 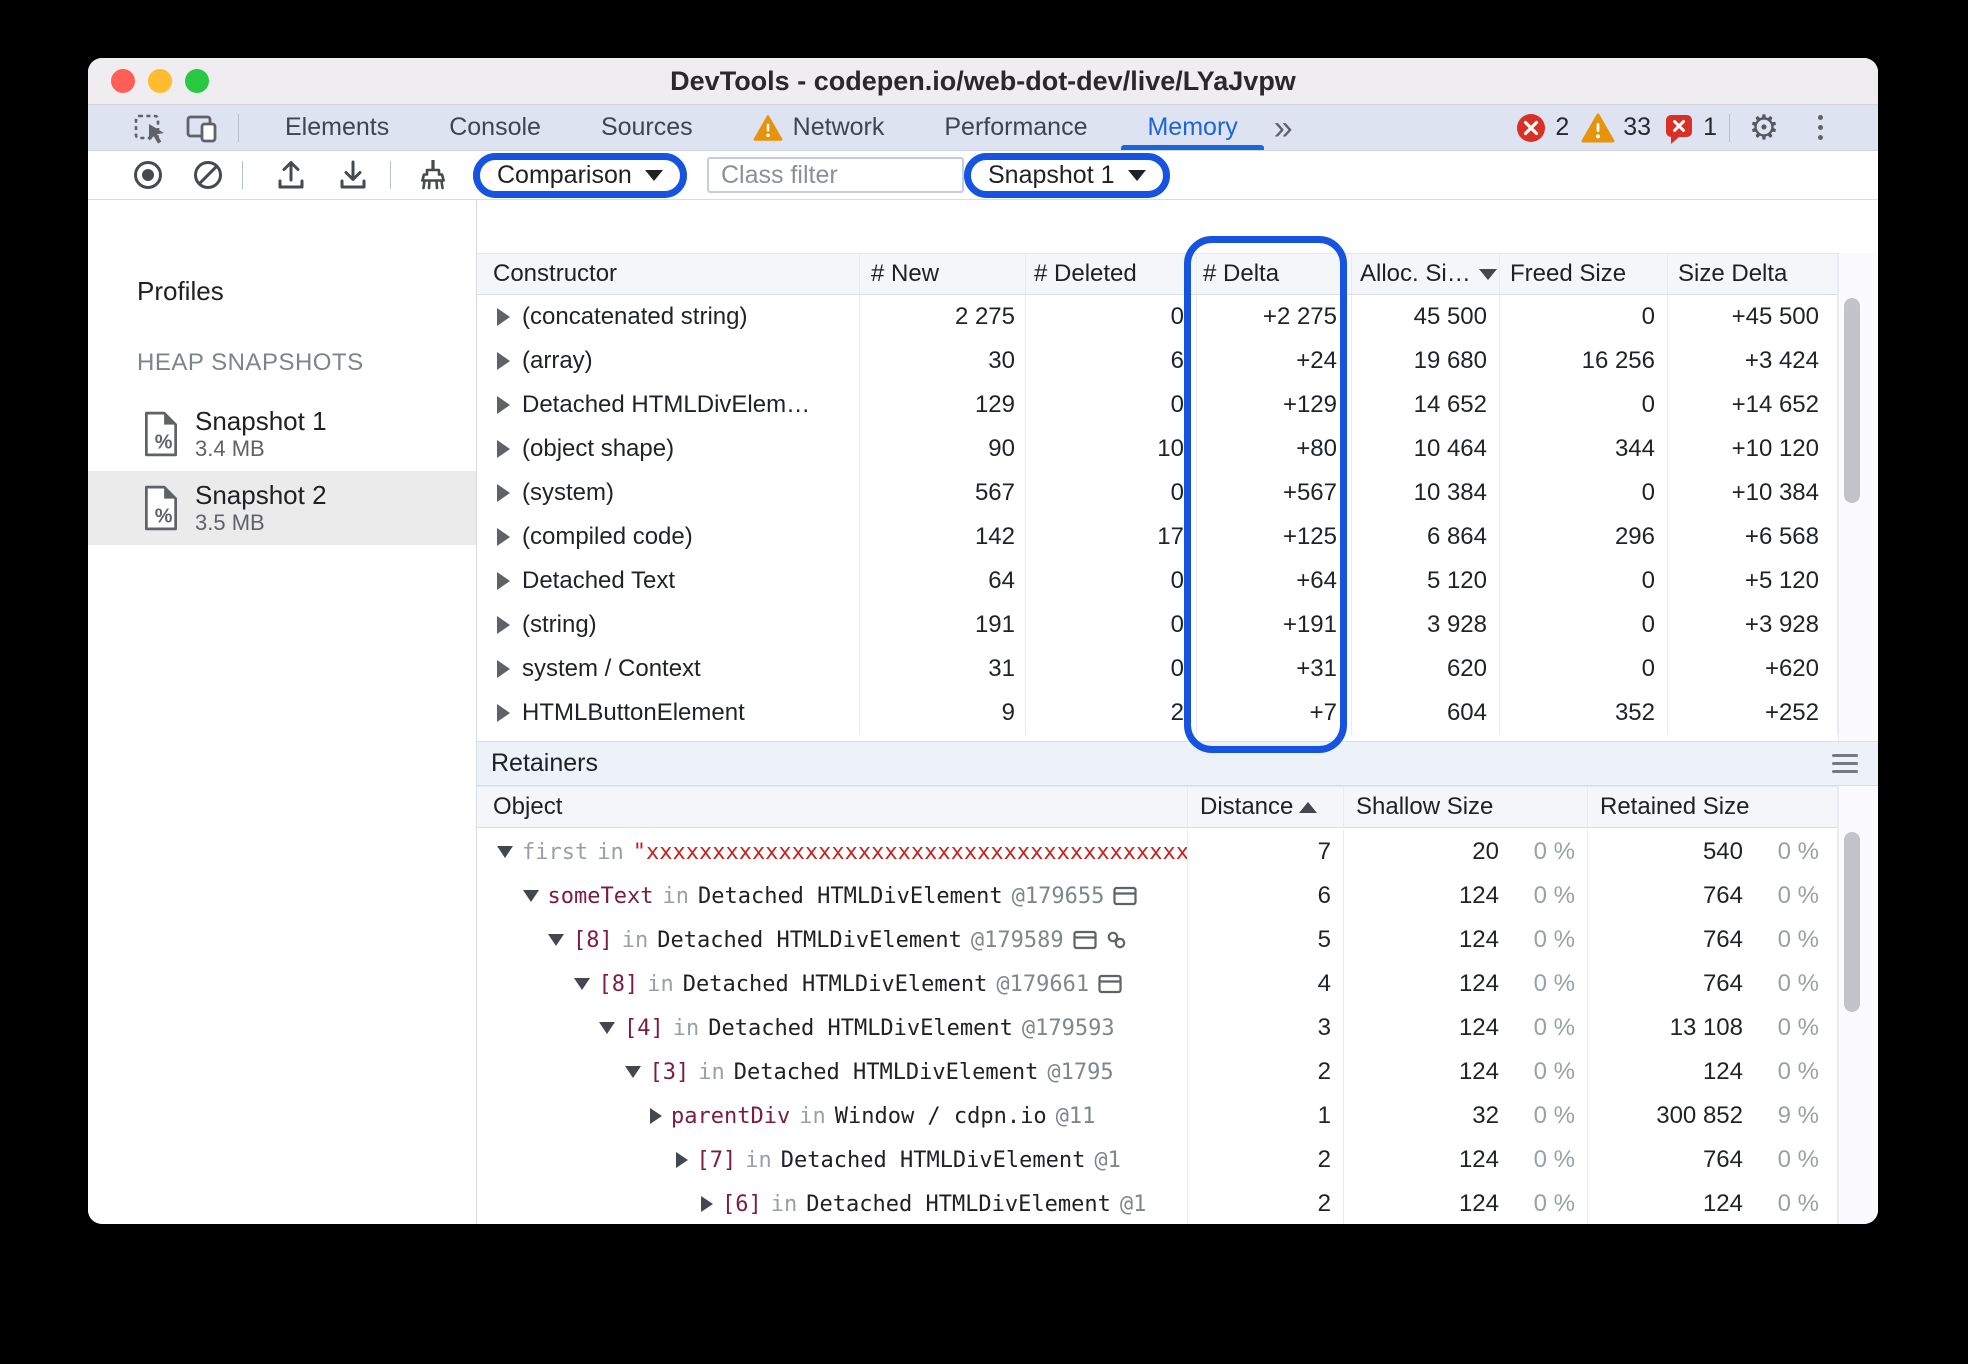 I want to click on minimize-window-button, so click(x=160, y=81).